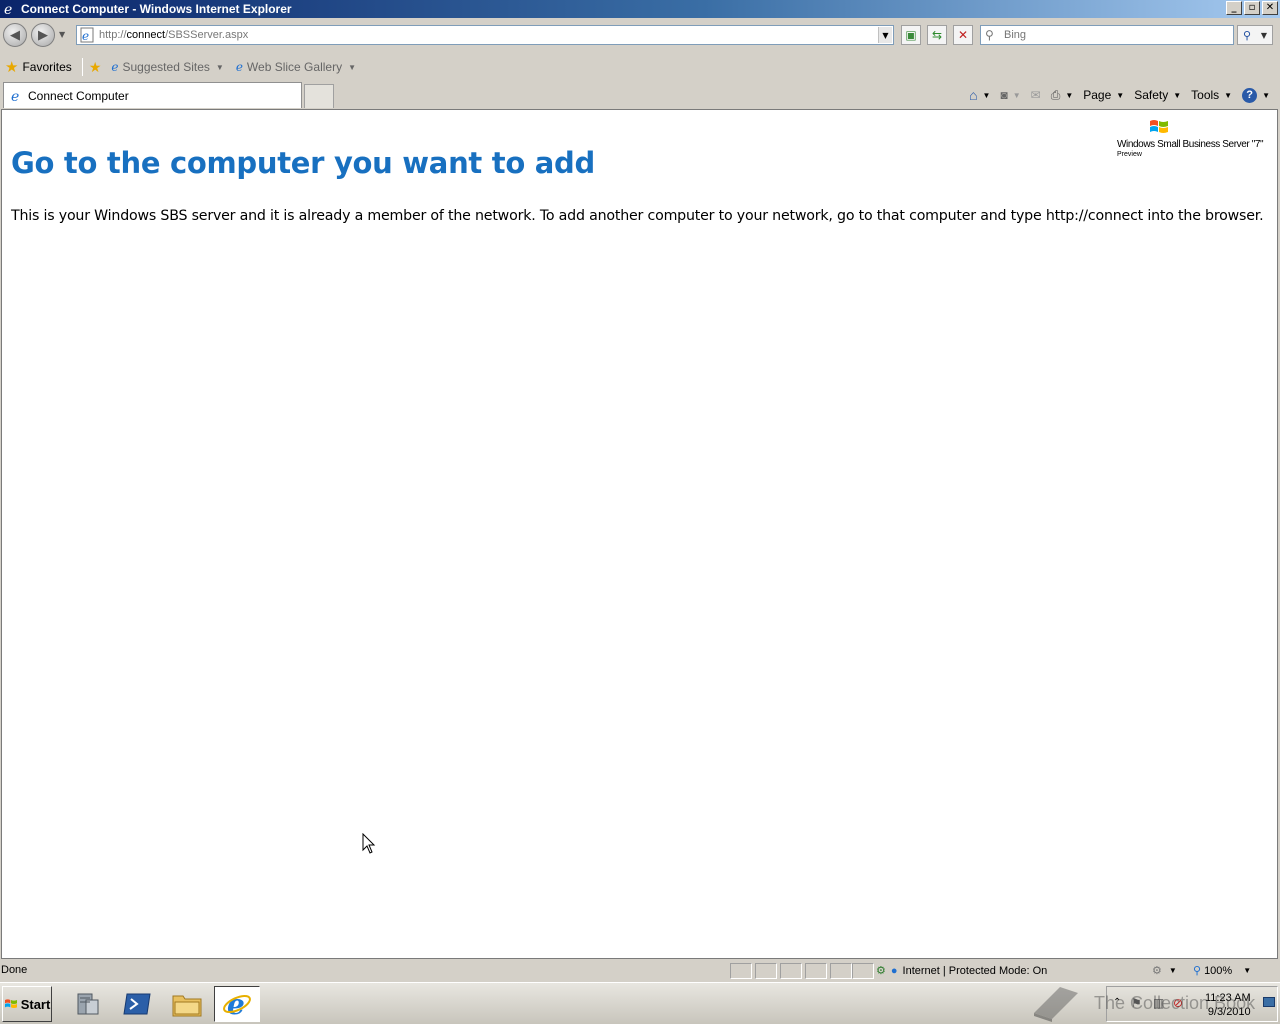  What do you see at coordinates (1097, 95) in the screenshot?
I see `page-menu-label: Page` at bounding box center [1097, 95].